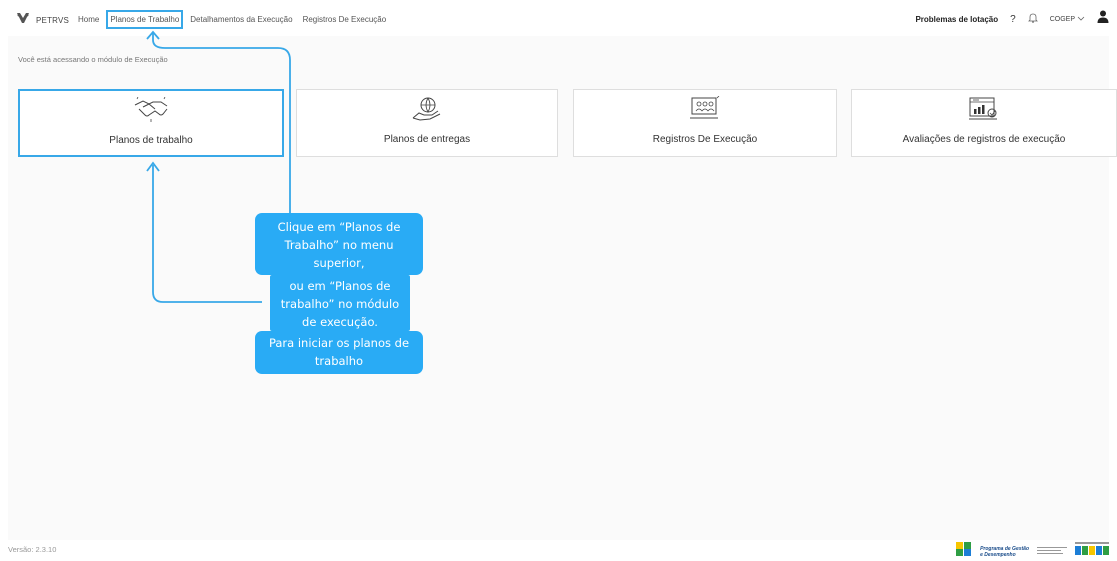 Image resolution: width=1117 pixels, height=561 pixels. What do you see at coordinates (558, 550) in the screenshot?
I see `footer` at bounding box center [558, 550].